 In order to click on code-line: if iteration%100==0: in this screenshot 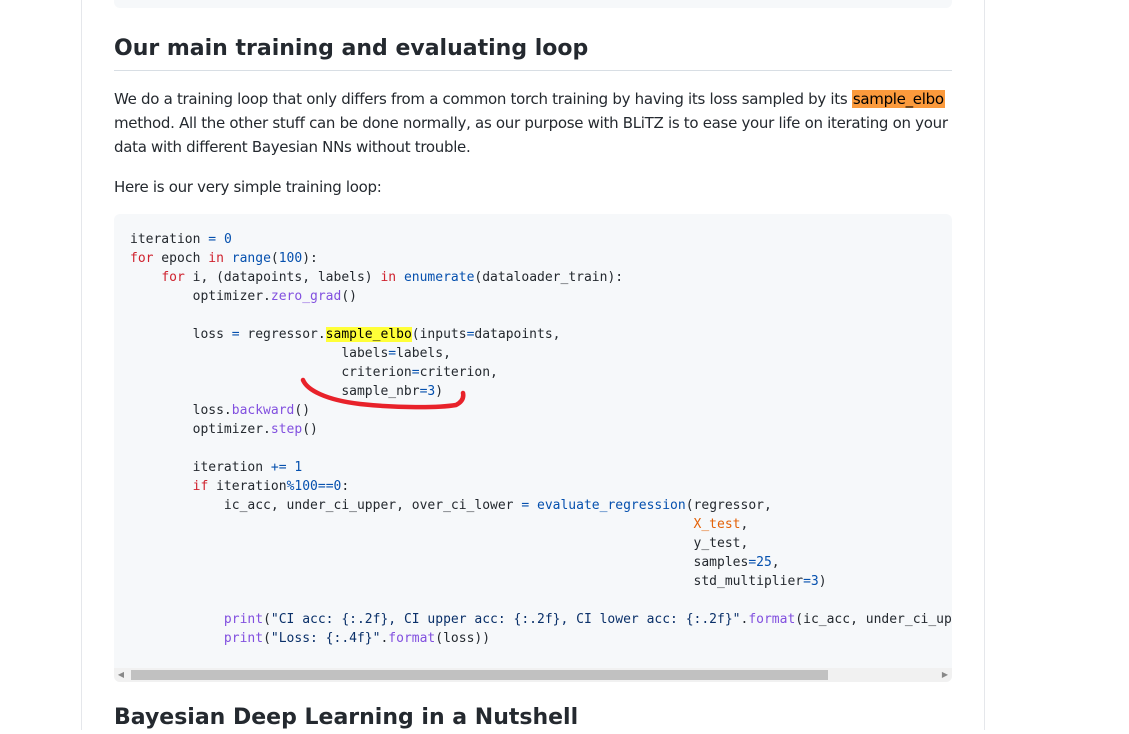, I will do `click(271, 486)`.